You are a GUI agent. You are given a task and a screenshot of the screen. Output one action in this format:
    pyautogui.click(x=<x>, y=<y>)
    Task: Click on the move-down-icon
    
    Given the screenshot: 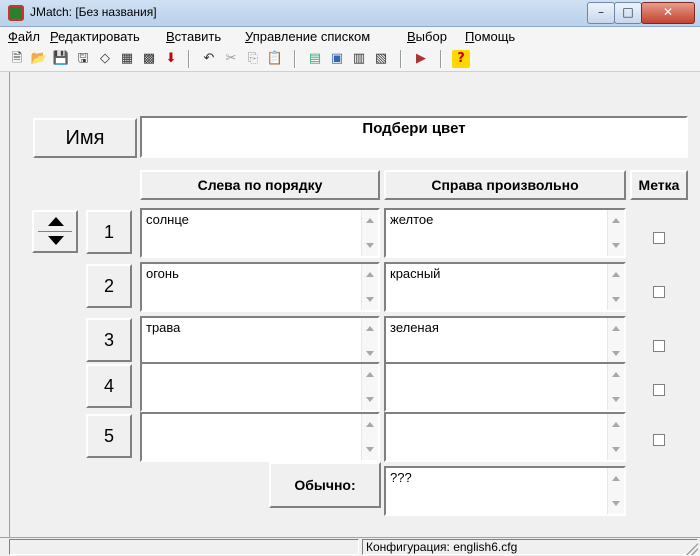 What is the action you would take?
    pyautogui.click(x=56, y=240)
    